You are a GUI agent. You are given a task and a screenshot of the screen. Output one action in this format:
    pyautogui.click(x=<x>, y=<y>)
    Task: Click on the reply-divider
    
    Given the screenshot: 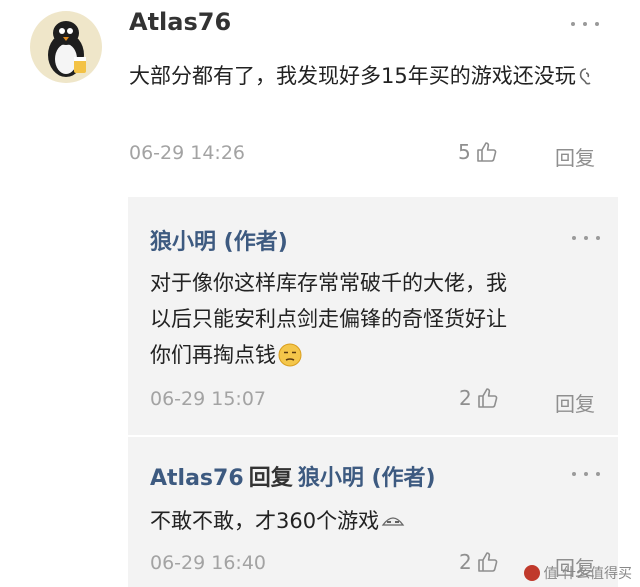 What is the action you would take?
    pyautogui.click(x=373, y=436)
    